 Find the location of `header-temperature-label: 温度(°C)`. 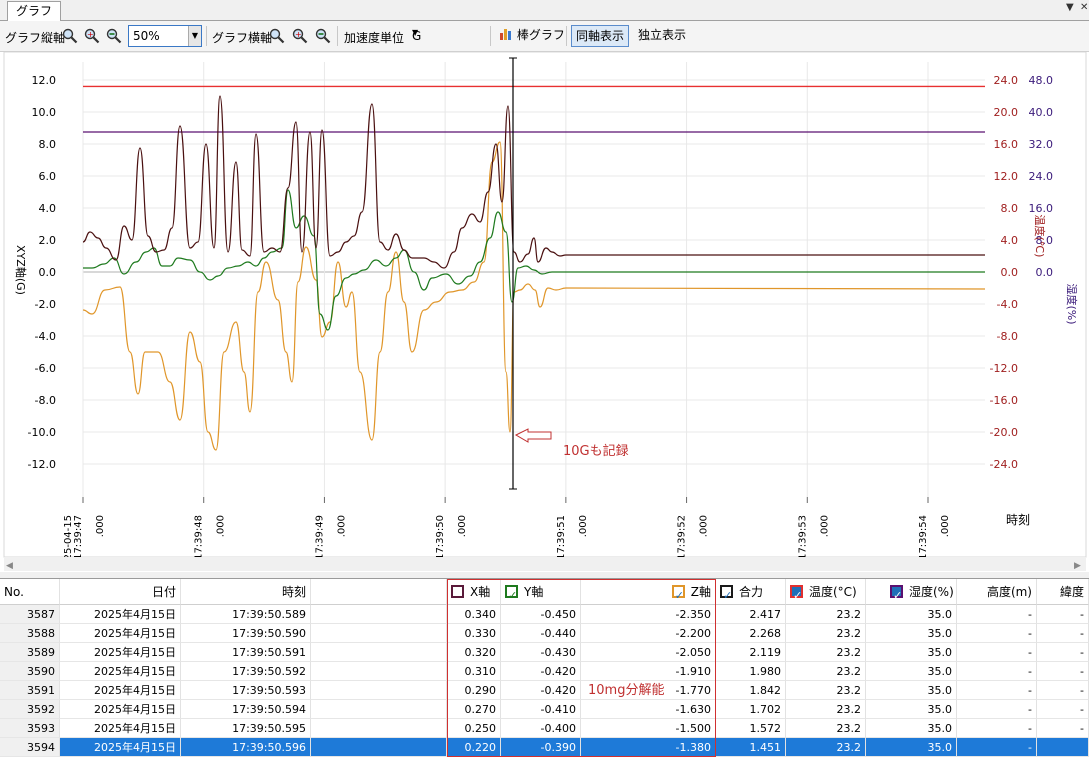

header-temperature-label: 温度(°C) is located at coordinates (833, 592).